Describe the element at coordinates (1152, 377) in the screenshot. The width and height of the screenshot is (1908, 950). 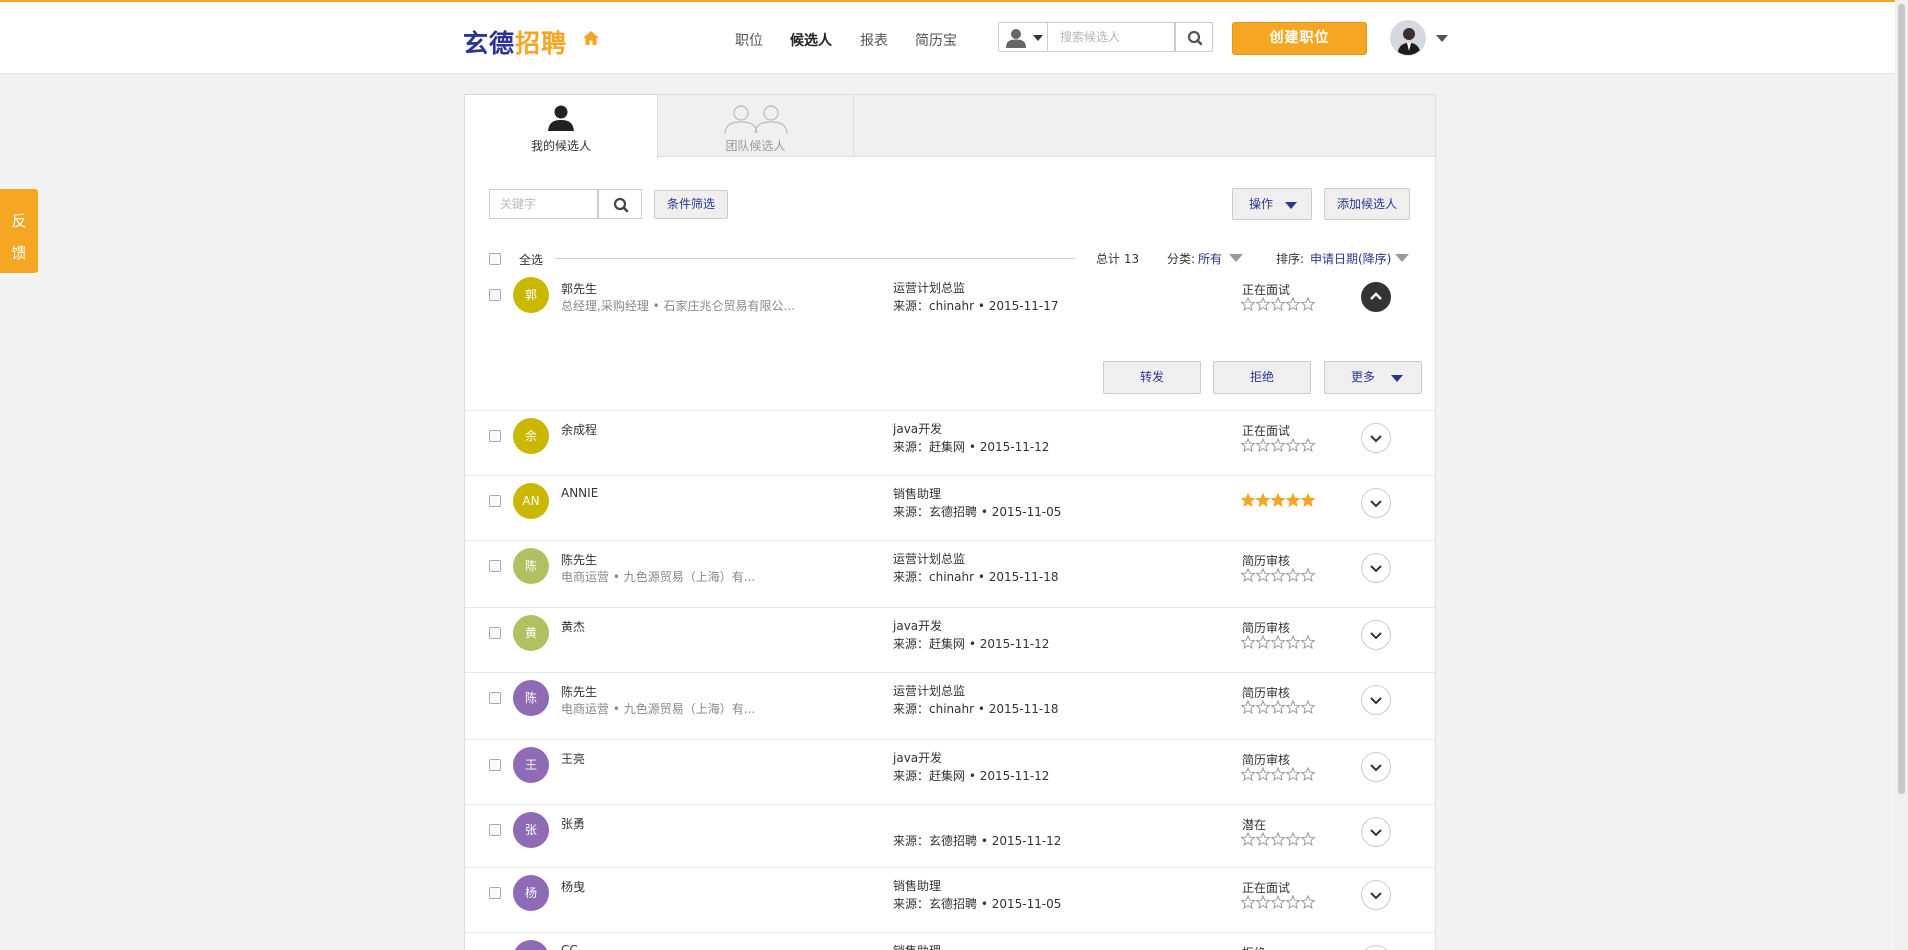
I see `forward-button: 转发` at that location.